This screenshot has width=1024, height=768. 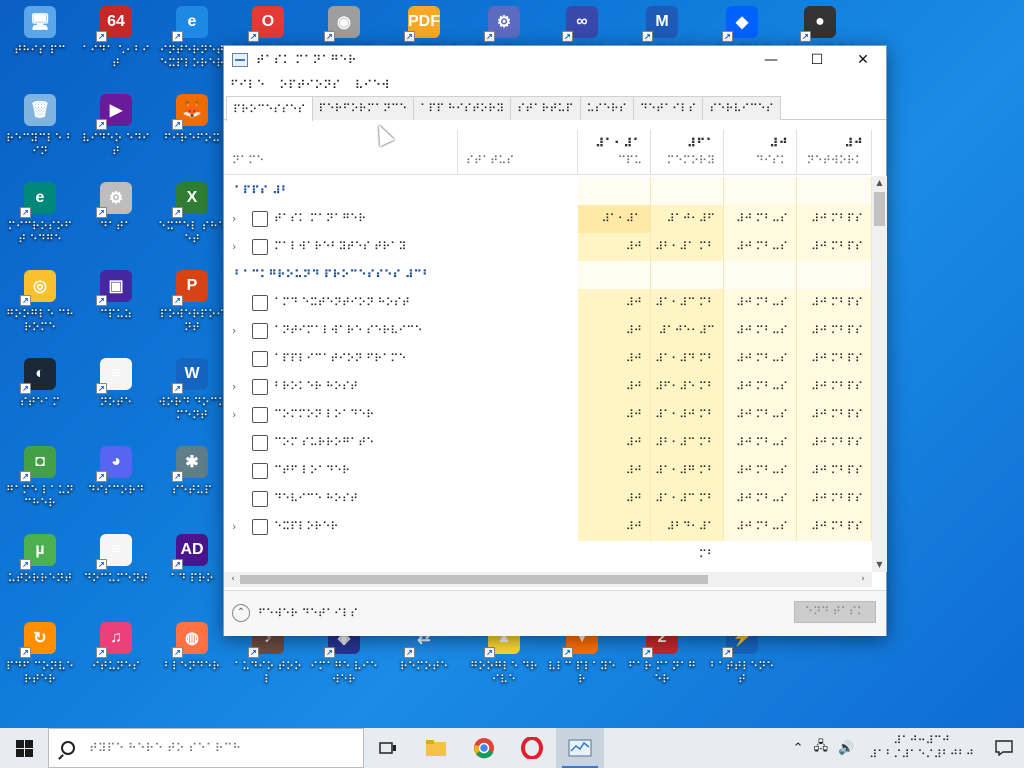 I want to click on search-box, so click(x=206, y=748).